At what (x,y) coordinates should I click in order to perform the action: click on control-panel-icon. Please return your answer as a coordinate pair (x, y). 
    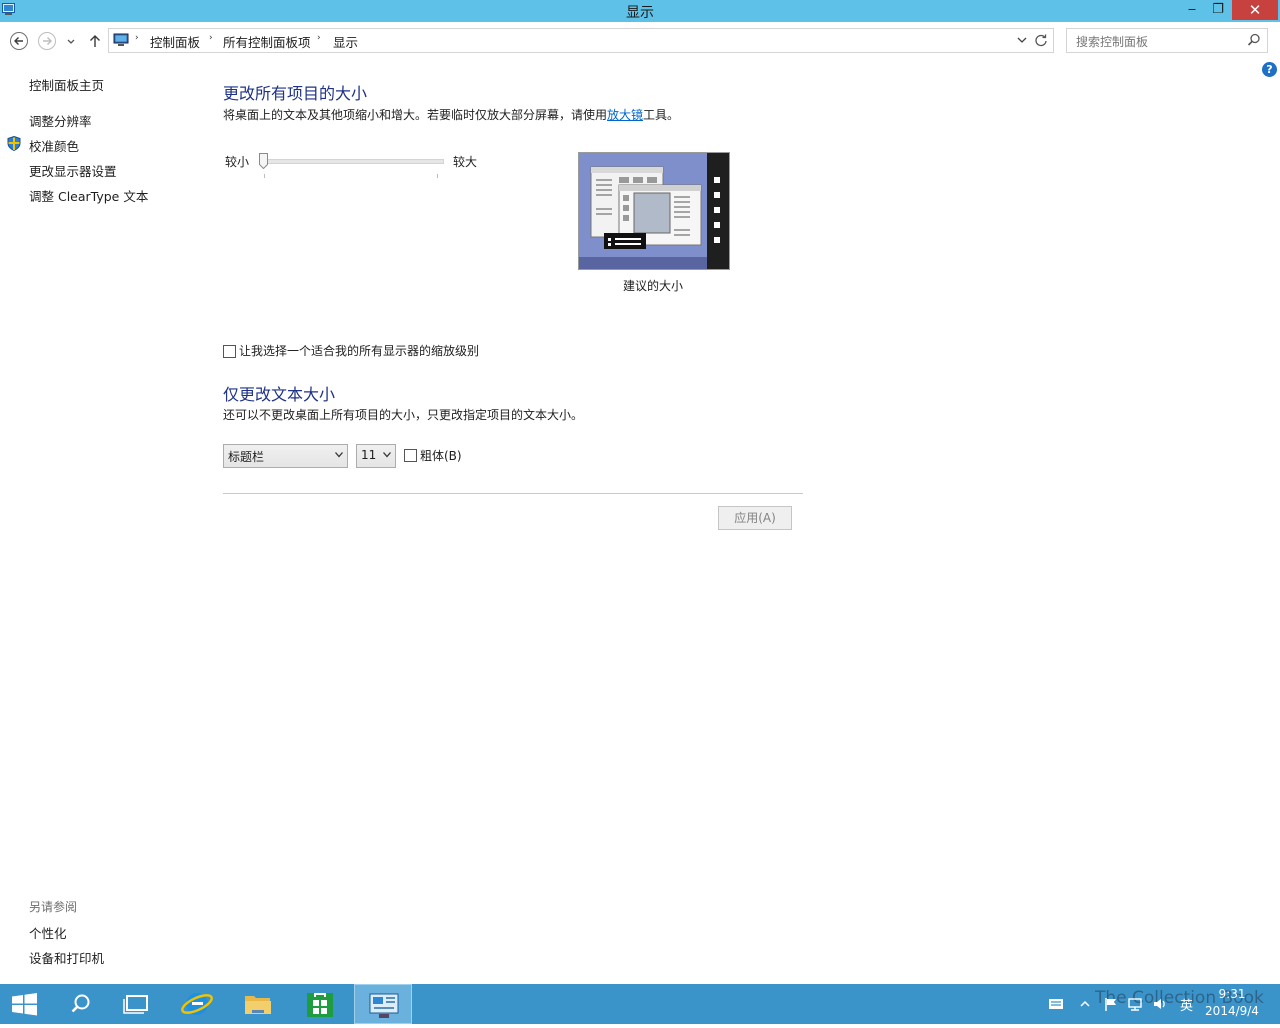
    Looking at the image, I should click on (384, 1005).